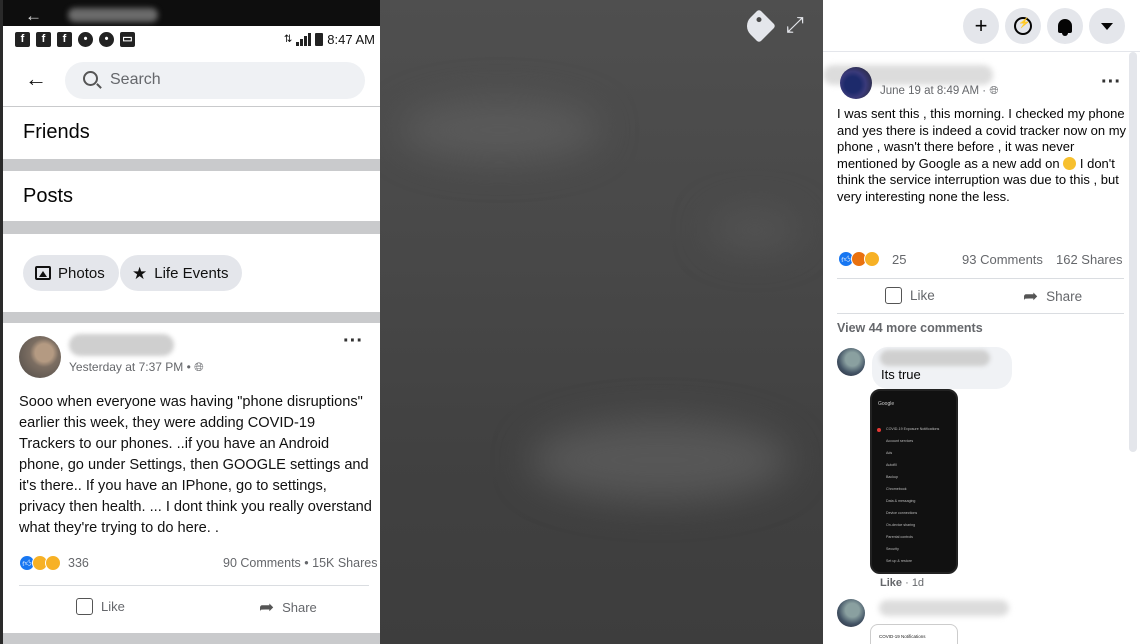  Describe the element at coordinates (191, 13) in the screenshot. I see `phone-top-bar: ←` at that location.